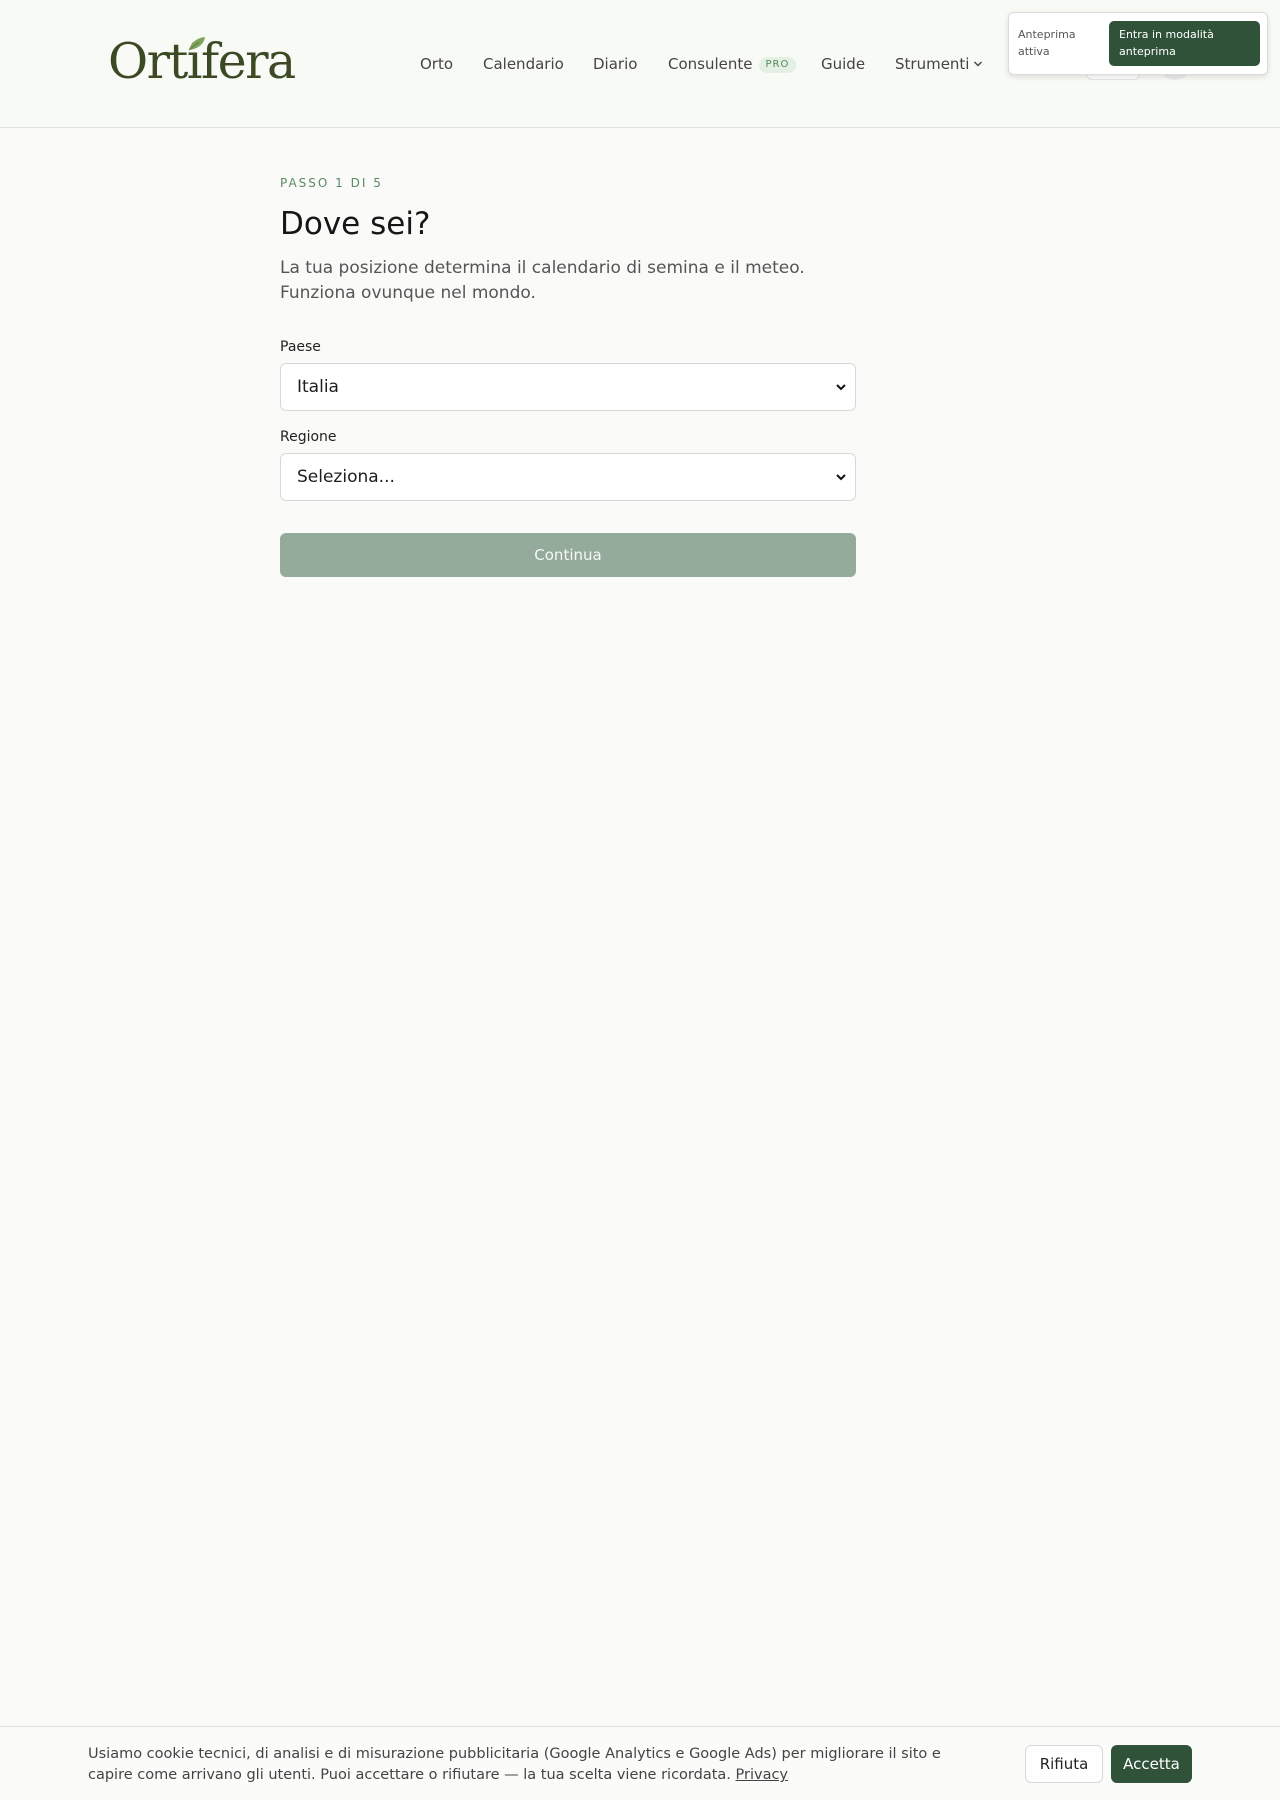 This screenshot has width=1280, height=1800. Describe the element at coordinates (523, 64) in the screenshot. I see `nav-item-calendario: Calendario` at that location.